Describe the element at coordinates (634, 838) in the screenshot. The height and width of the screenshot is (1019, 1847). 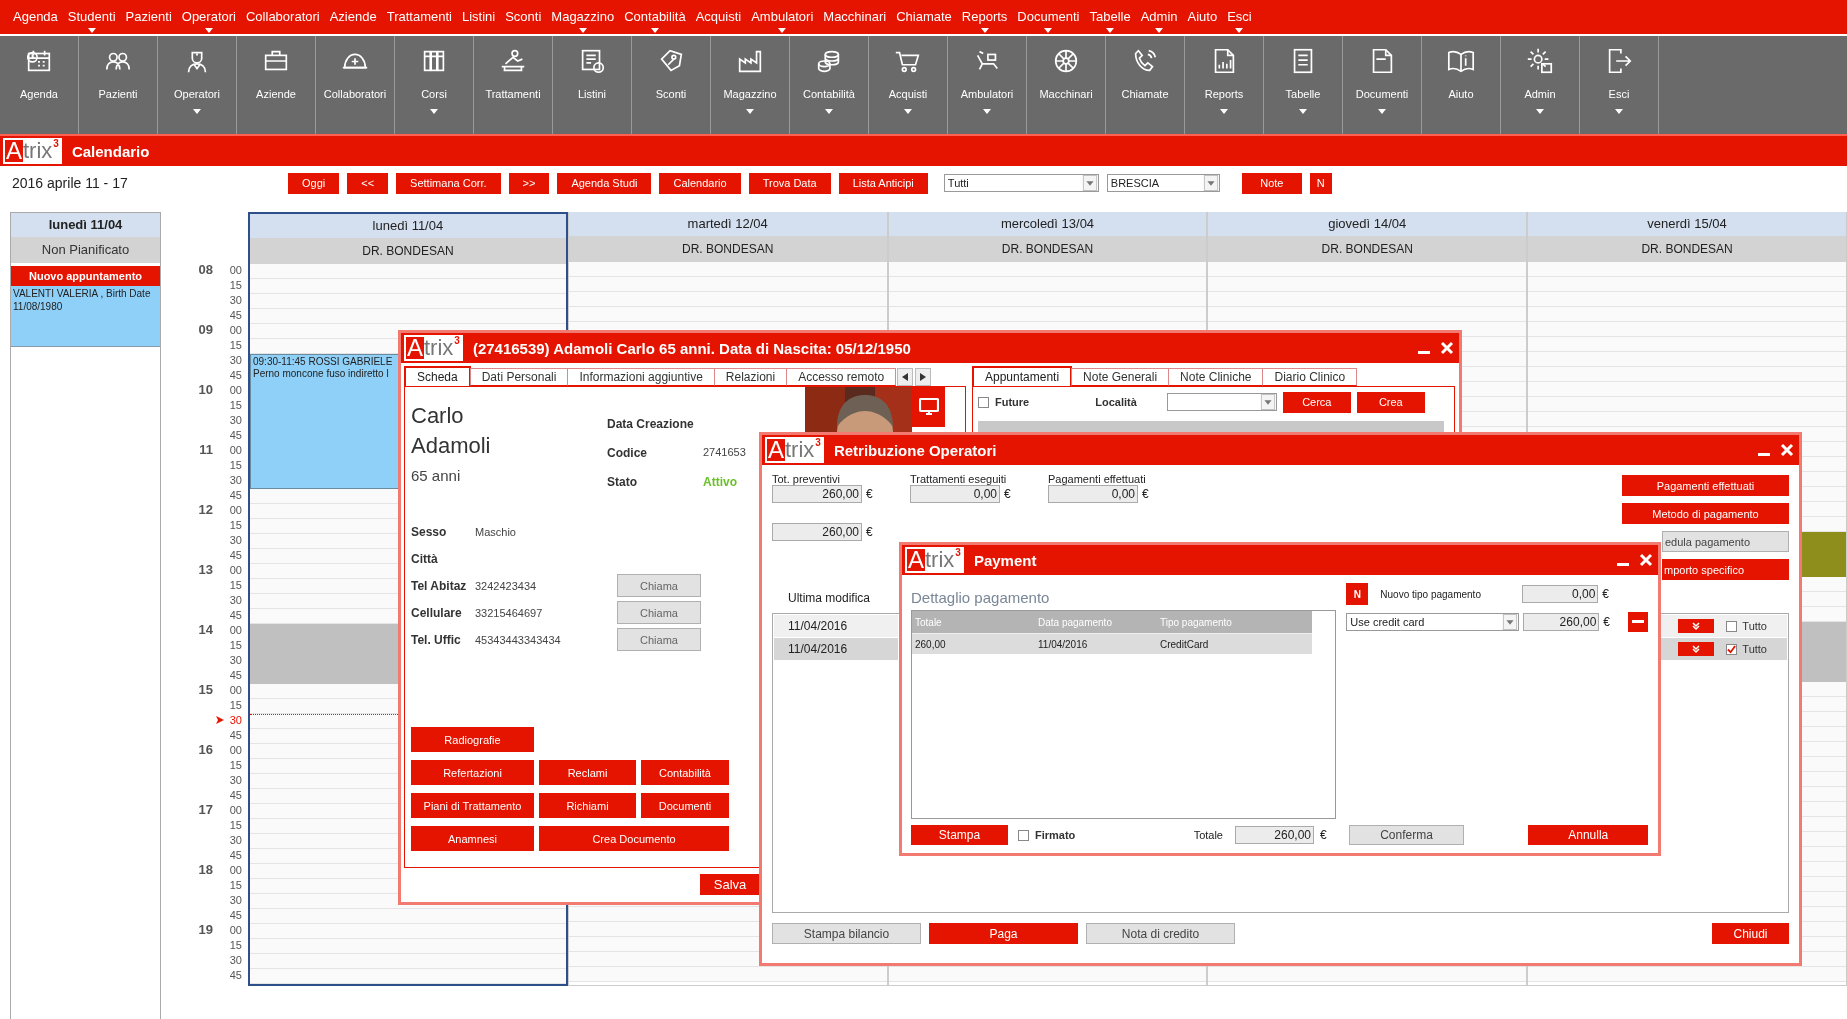
I see `action-button: Crea Documento` at that location.